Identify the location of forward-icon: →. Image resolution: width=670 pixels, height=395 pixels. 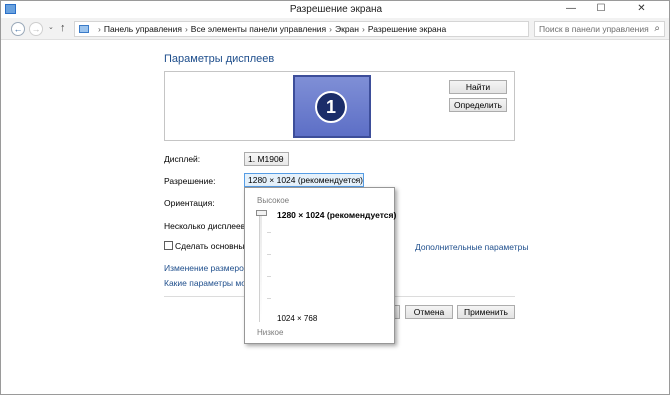
(36, 29).